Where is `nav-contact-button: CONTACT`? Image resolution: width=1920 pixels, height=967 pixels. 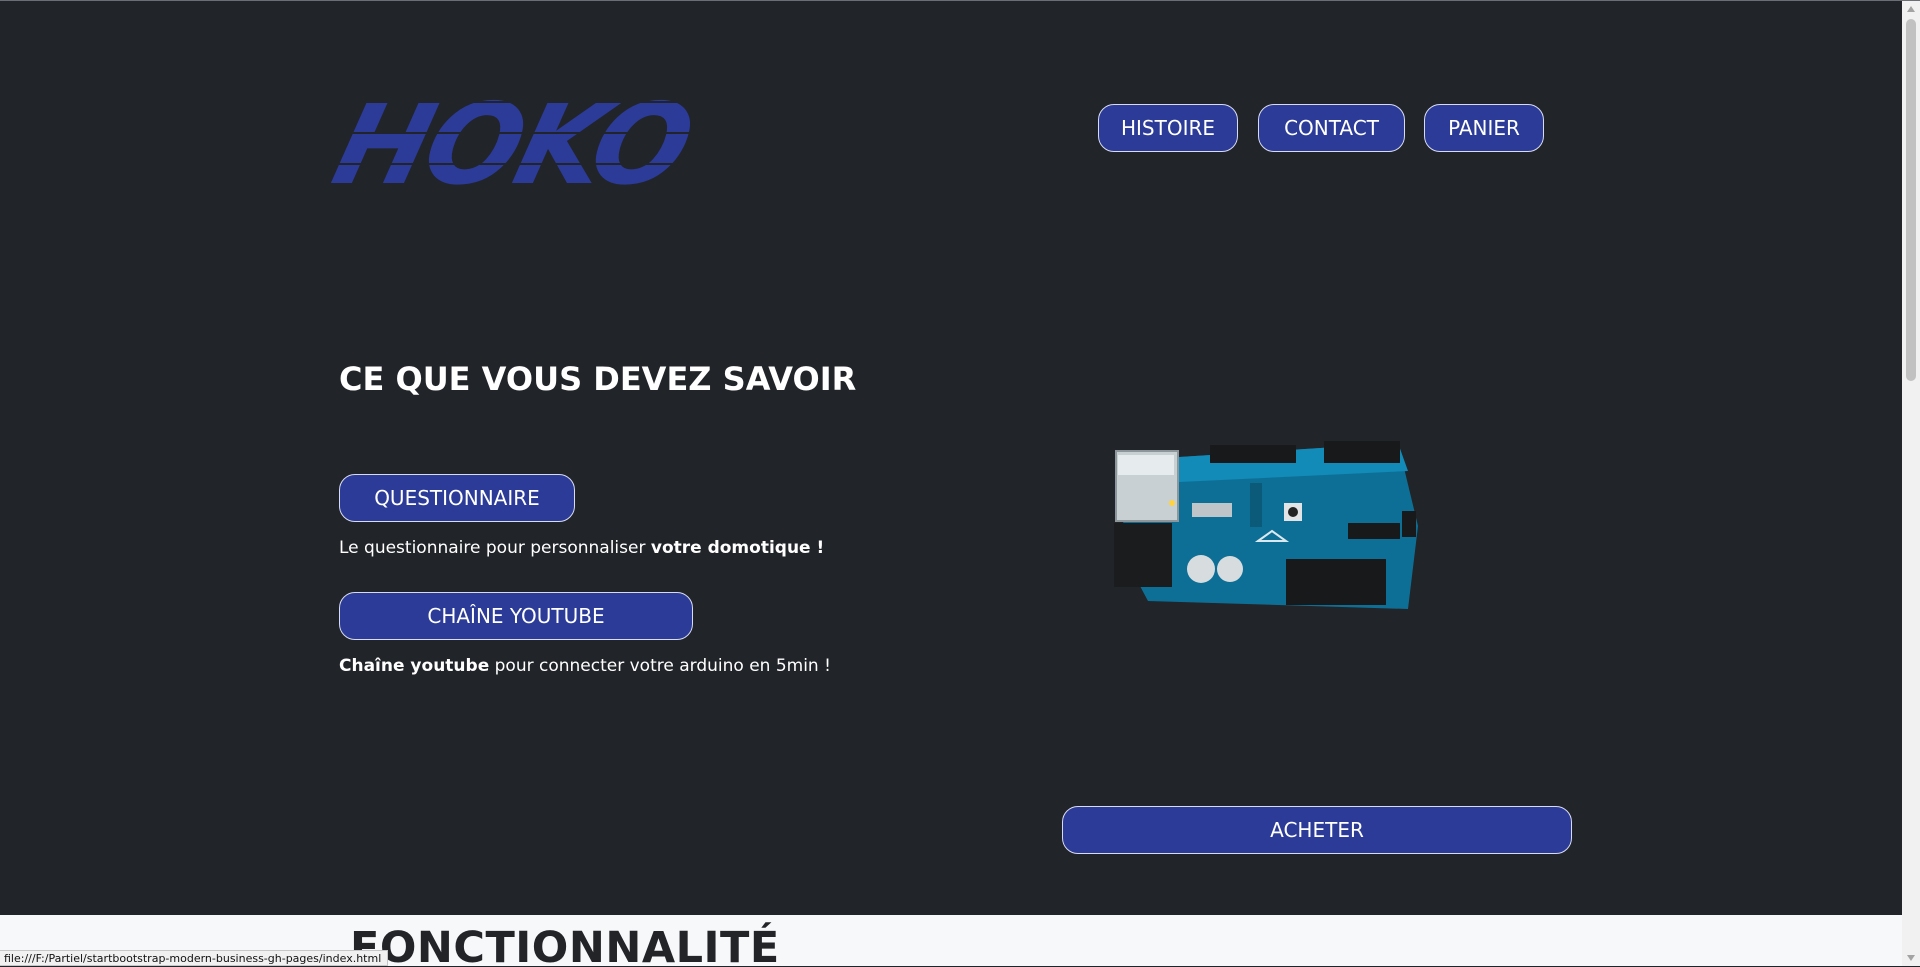 nav-contact-button: CONTACT is located at coordinates (1331, 128).